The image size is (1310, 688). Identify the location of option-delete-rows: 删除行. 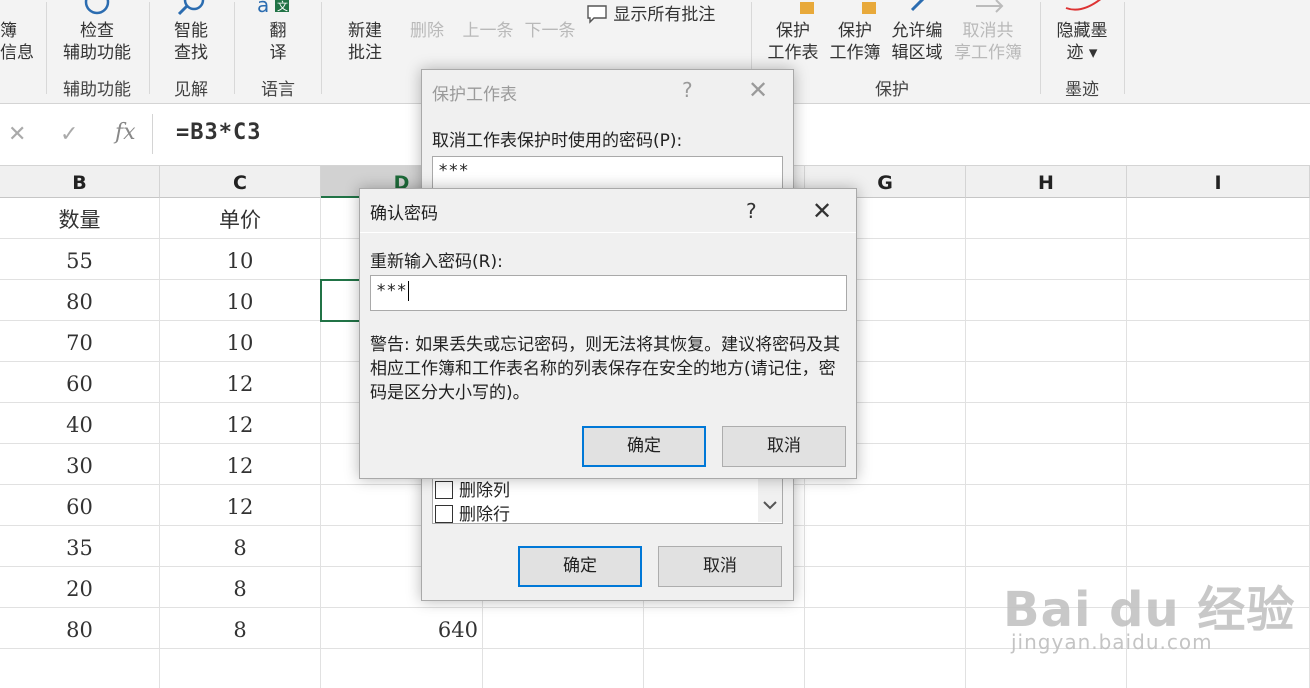
(472, 512).